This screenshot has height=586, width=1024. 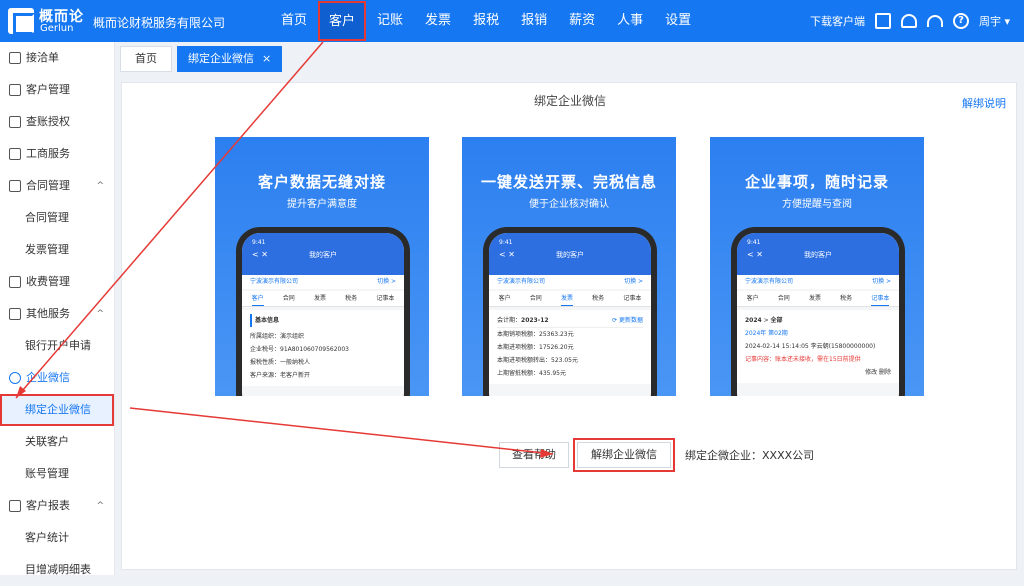 What do you see at coordinates (837, 21) in the screenshot?
I see `download-client-link: 下载客户端` at bounding box center [837, 21].